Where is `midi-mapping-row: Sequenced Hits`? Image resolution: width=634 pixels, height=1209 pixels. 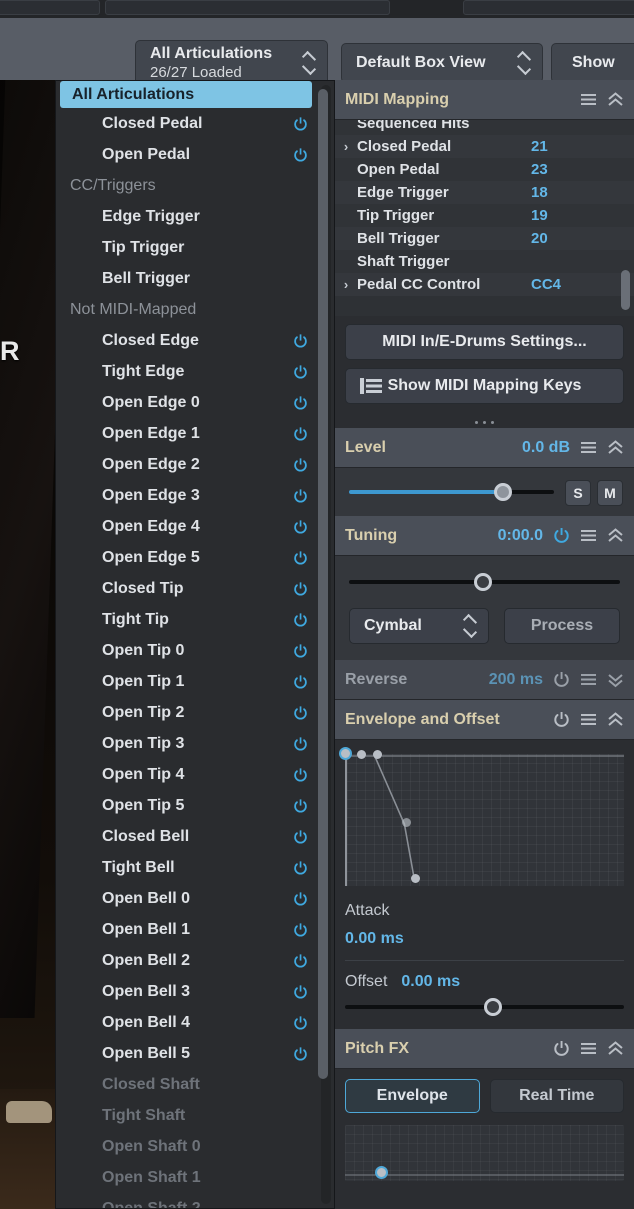 midi-mapping-row: Sequenced Hits is located at coordinates (484, 127).